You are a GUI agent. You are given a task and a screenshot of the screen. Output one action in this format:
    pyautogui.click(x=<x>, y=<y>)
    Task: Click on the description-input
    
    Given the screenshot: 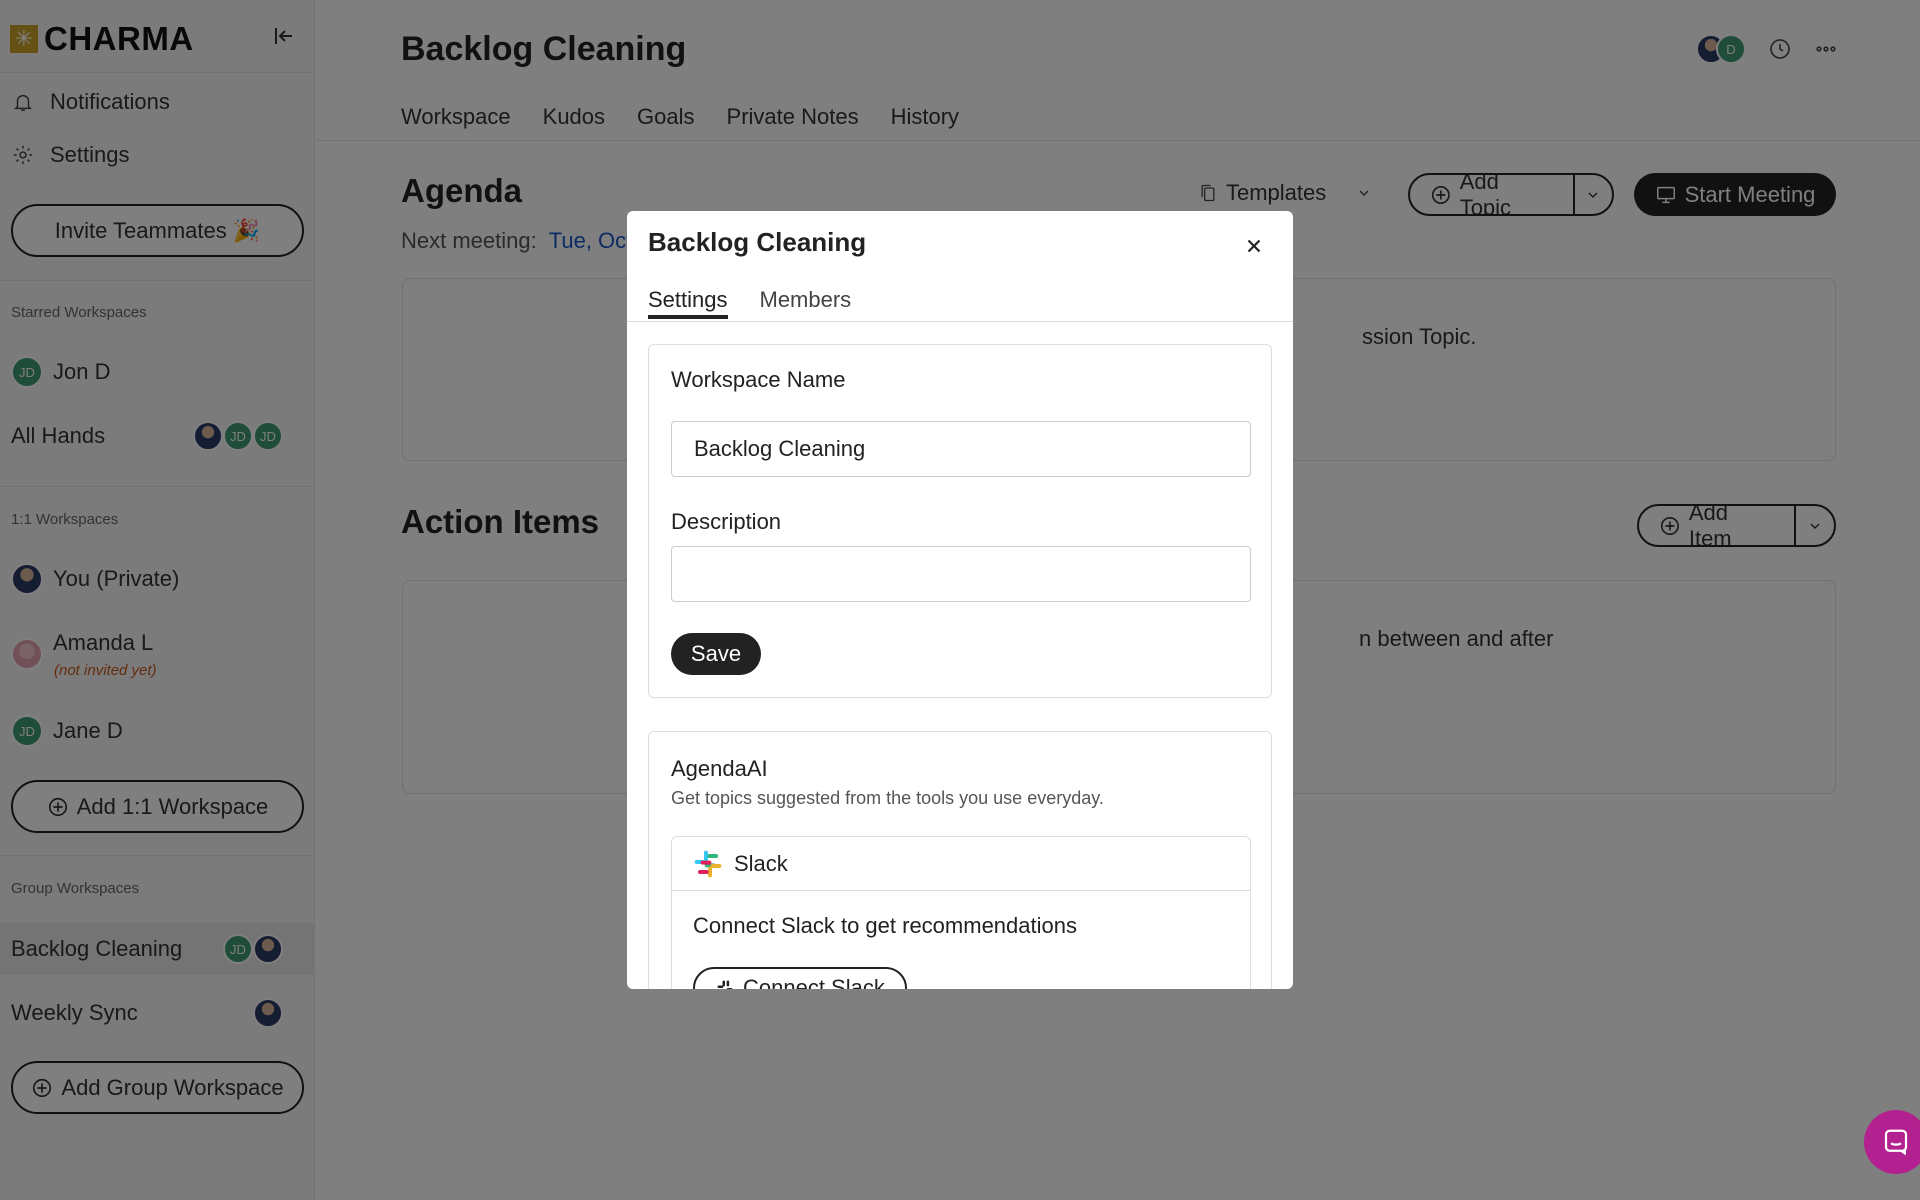 What is the action you would take?
    pyautogui.click(x=961, y=574)
    